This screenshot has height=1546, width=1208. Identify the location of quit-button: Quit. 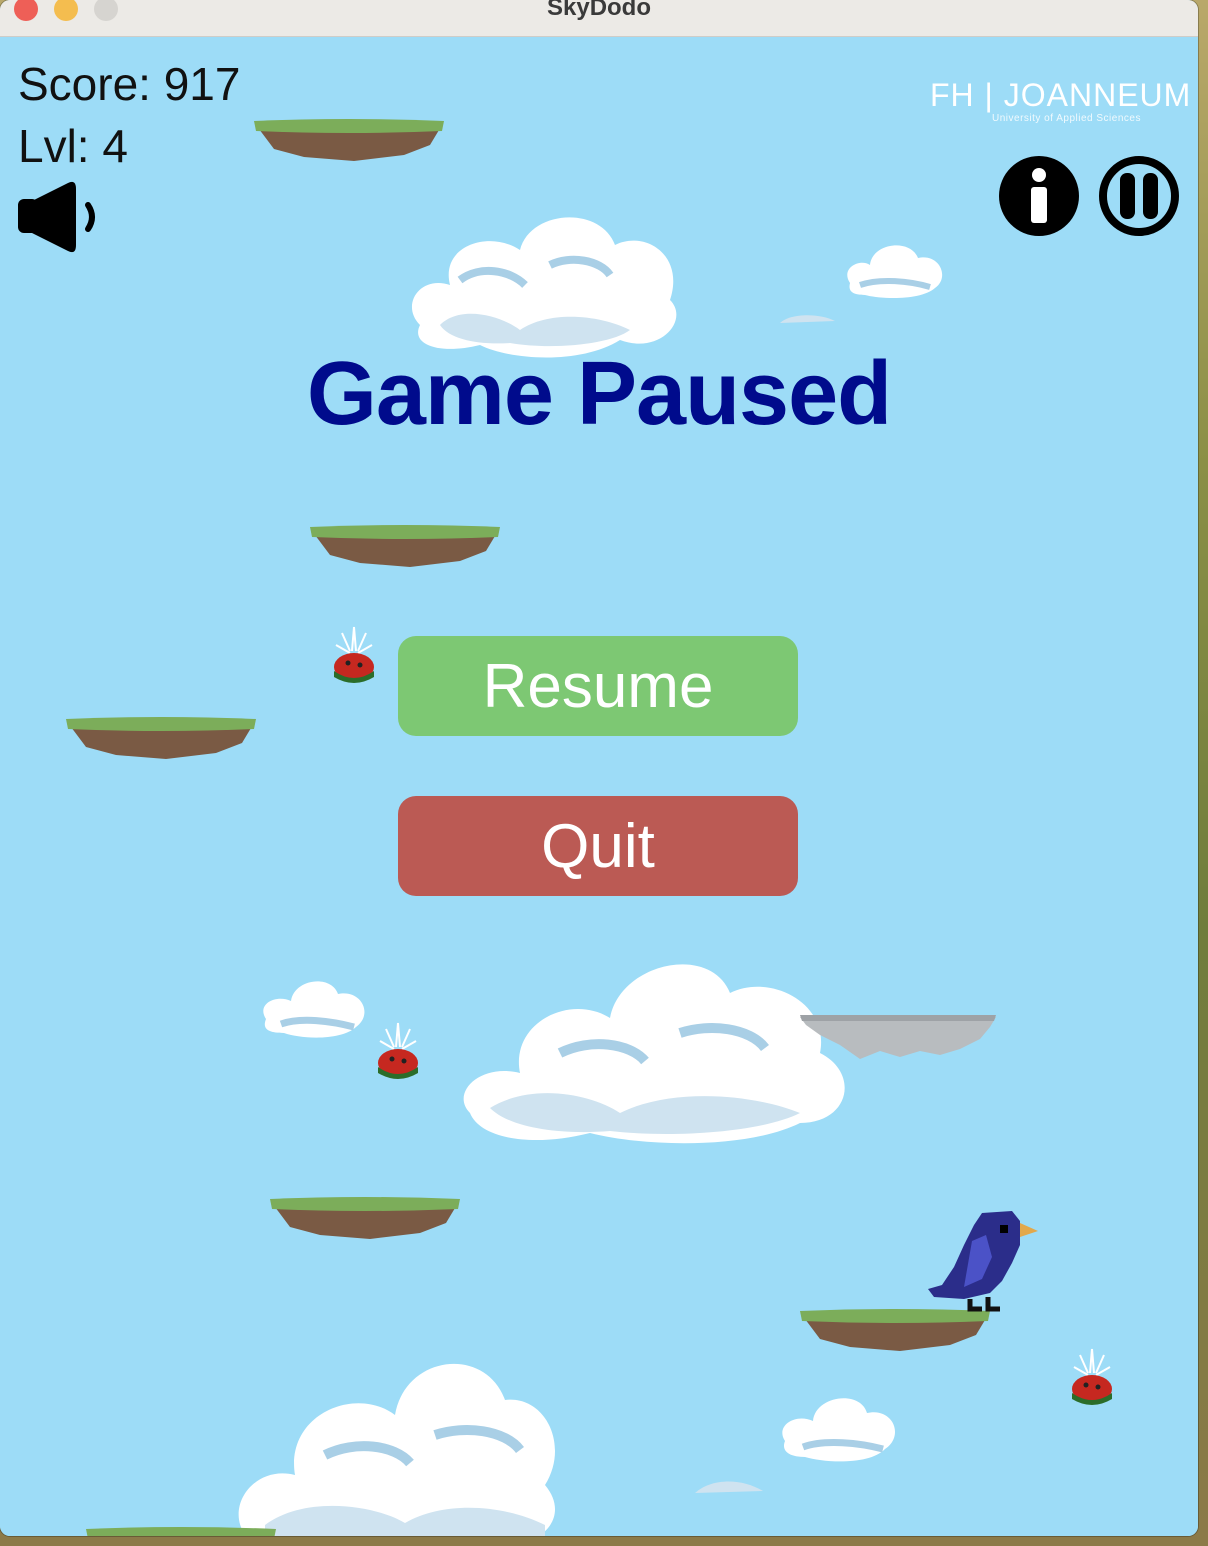
(598, 846).